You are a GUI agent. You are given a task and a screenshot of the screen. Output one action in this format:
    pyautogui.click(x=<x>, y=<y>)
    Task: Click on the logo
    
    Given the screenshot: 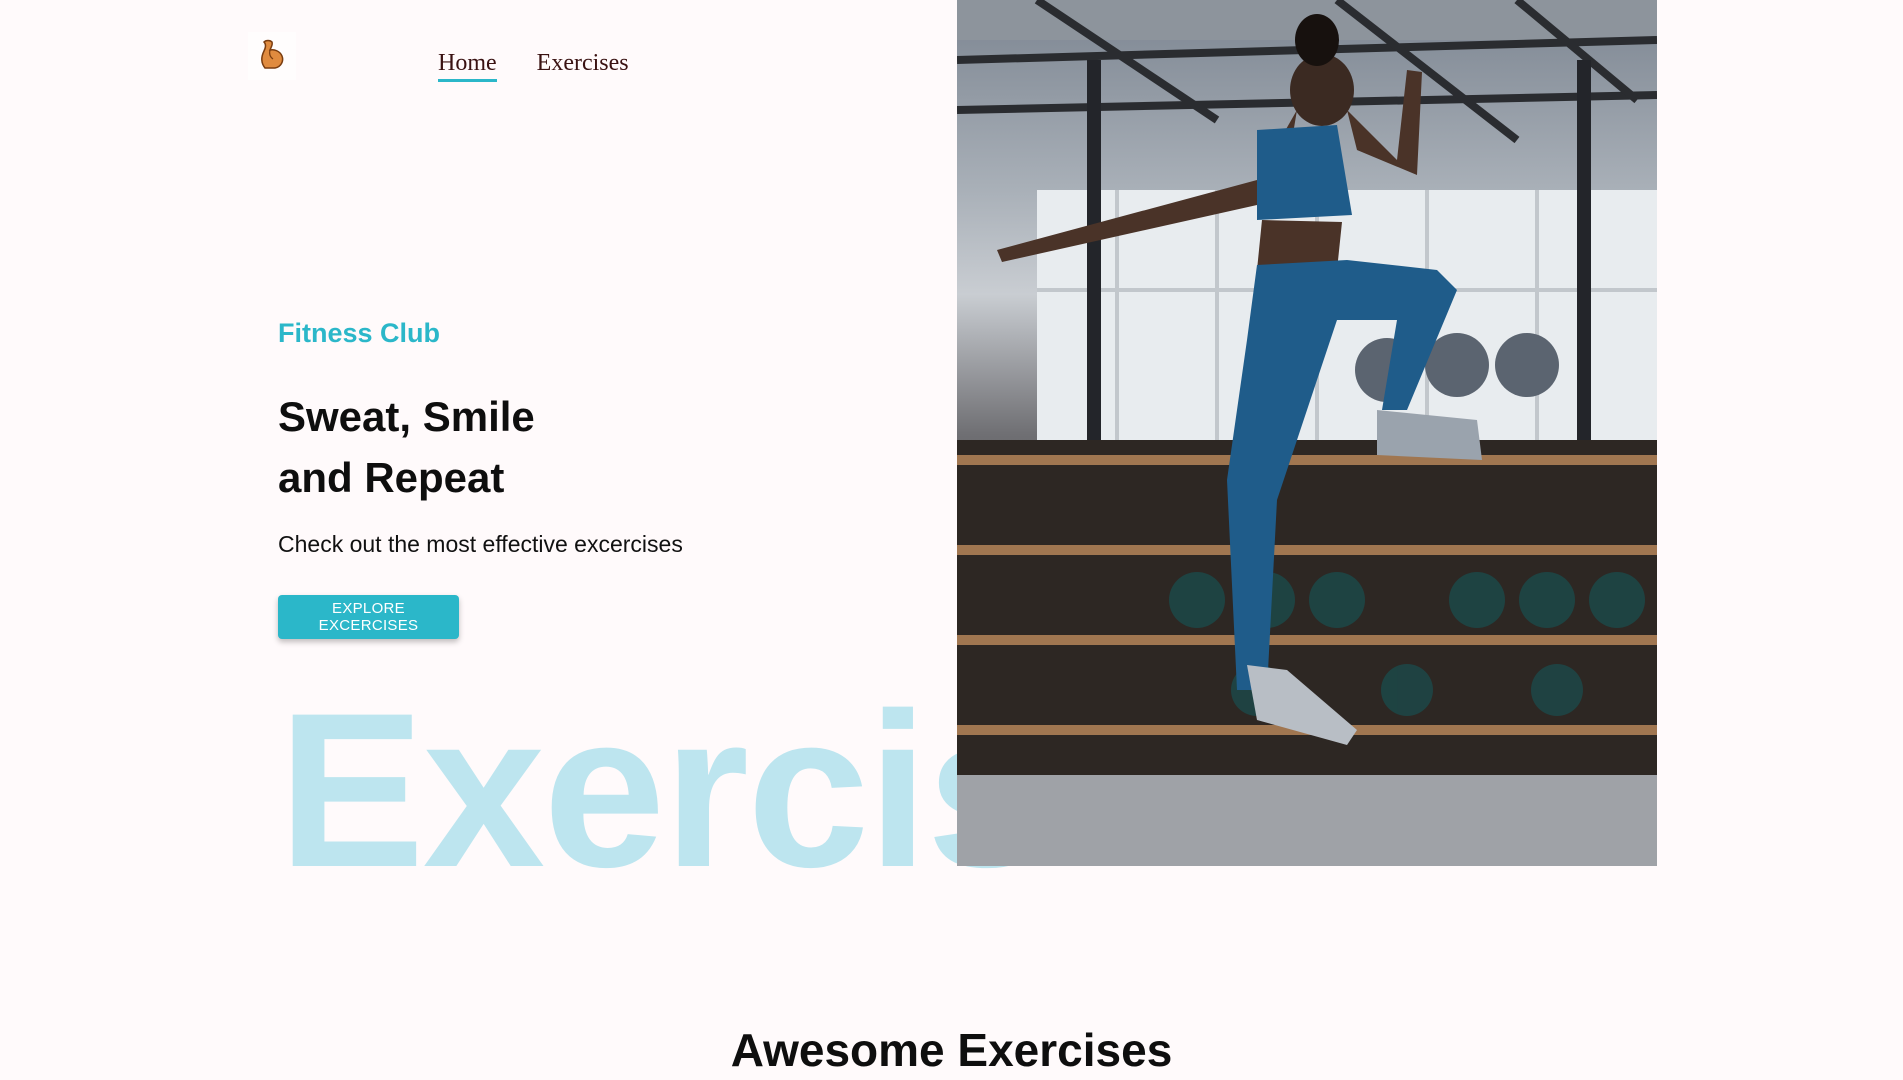 What is the action you would take?
    pyautogui.click(x=272, y=56)
    